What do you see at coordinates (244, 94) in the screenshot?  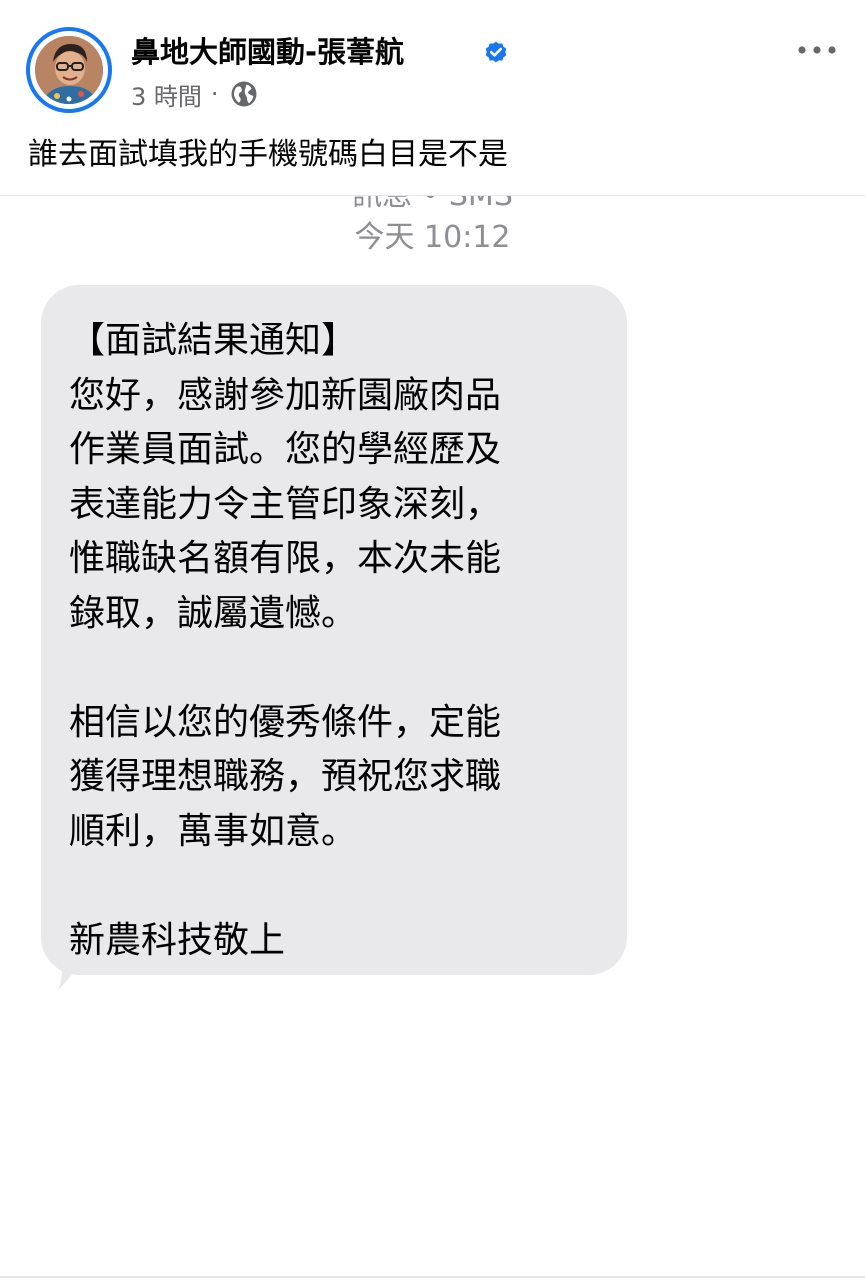 I see `globe-icon` at bounding box center [244, 94].